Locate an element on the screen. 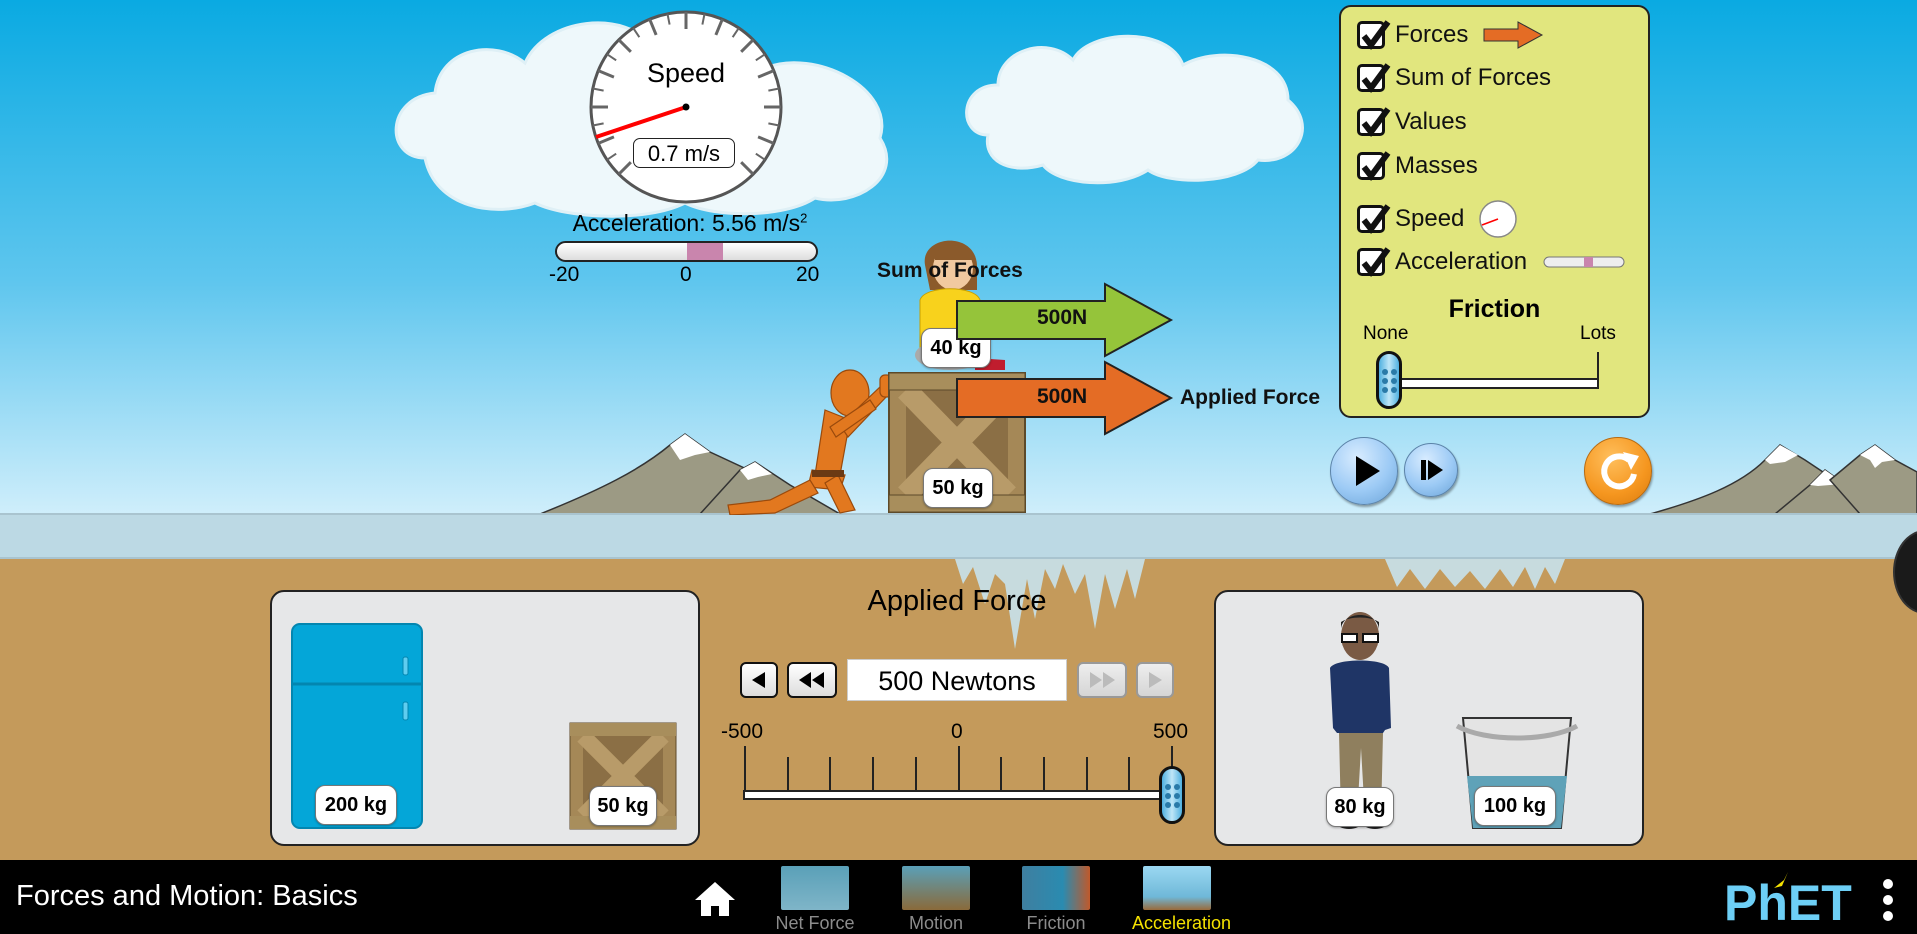 The width and height of the screenshot is (1917, 934). acceleration-meter-icon is located at coordinates (1584, 262).